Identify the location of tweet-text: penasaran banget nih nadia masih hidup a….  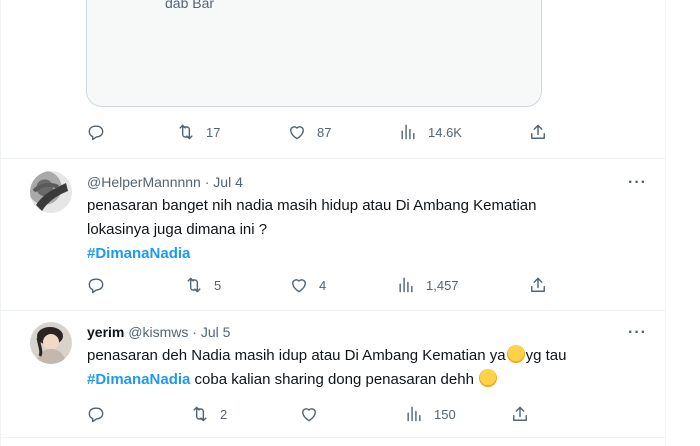
(311, 230).